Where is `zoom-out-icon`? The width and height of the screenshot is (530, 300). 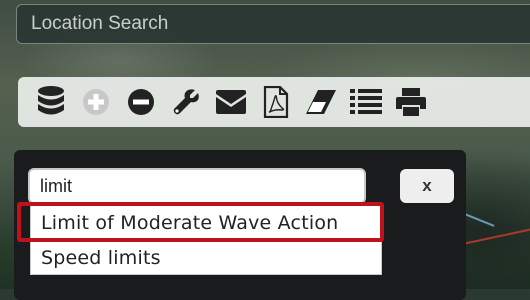 zoom-out-icon is located at coordinates (140, 102).